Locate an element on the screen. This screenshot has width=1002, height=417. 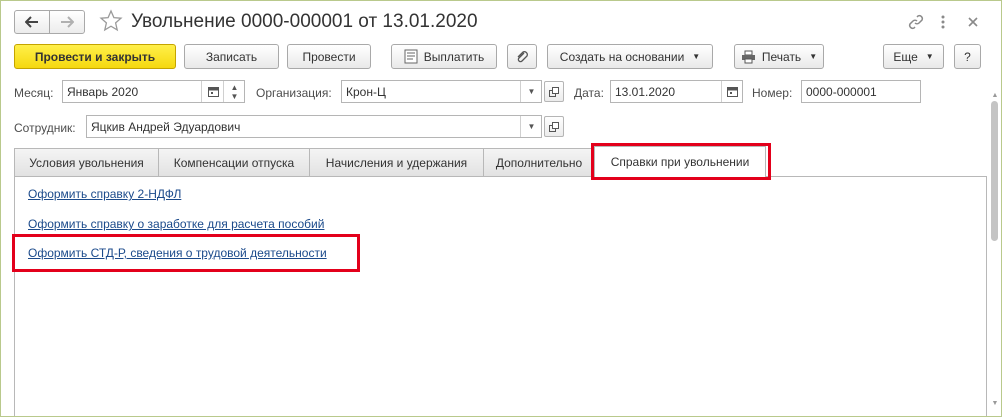
chevron-down-icon: ▼ is located at coordinates (235, 96).